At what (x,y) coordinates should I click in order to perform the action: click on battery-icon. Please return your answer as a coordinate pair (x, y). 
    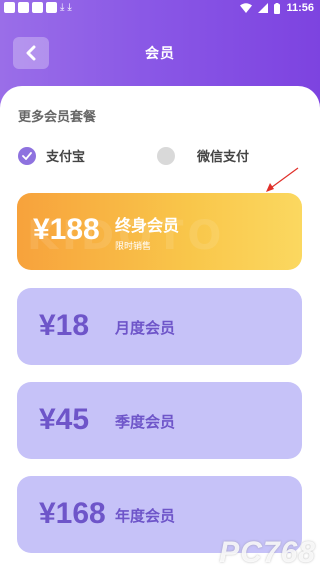
    Looking at the image, I should click on (277, 8).